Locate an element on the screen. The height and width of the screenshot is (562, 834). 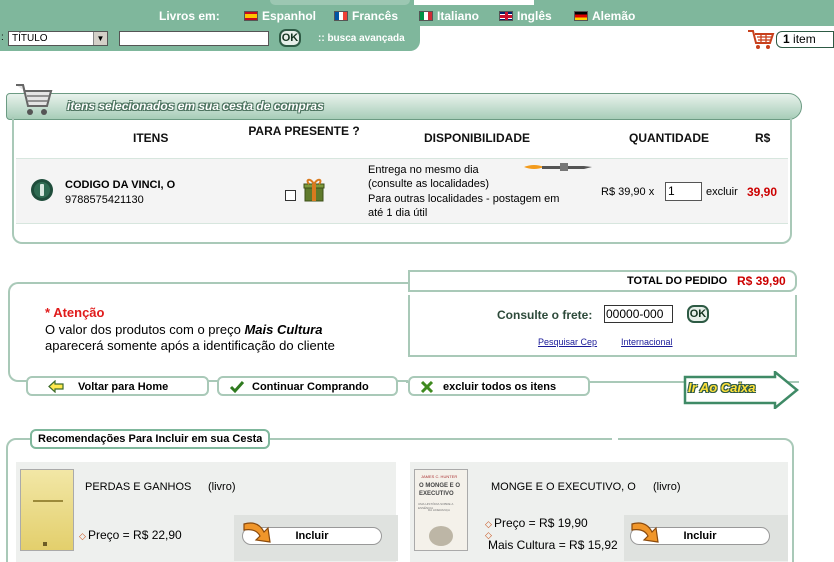
cart-count-label: item is located at coordinates (804, 39).